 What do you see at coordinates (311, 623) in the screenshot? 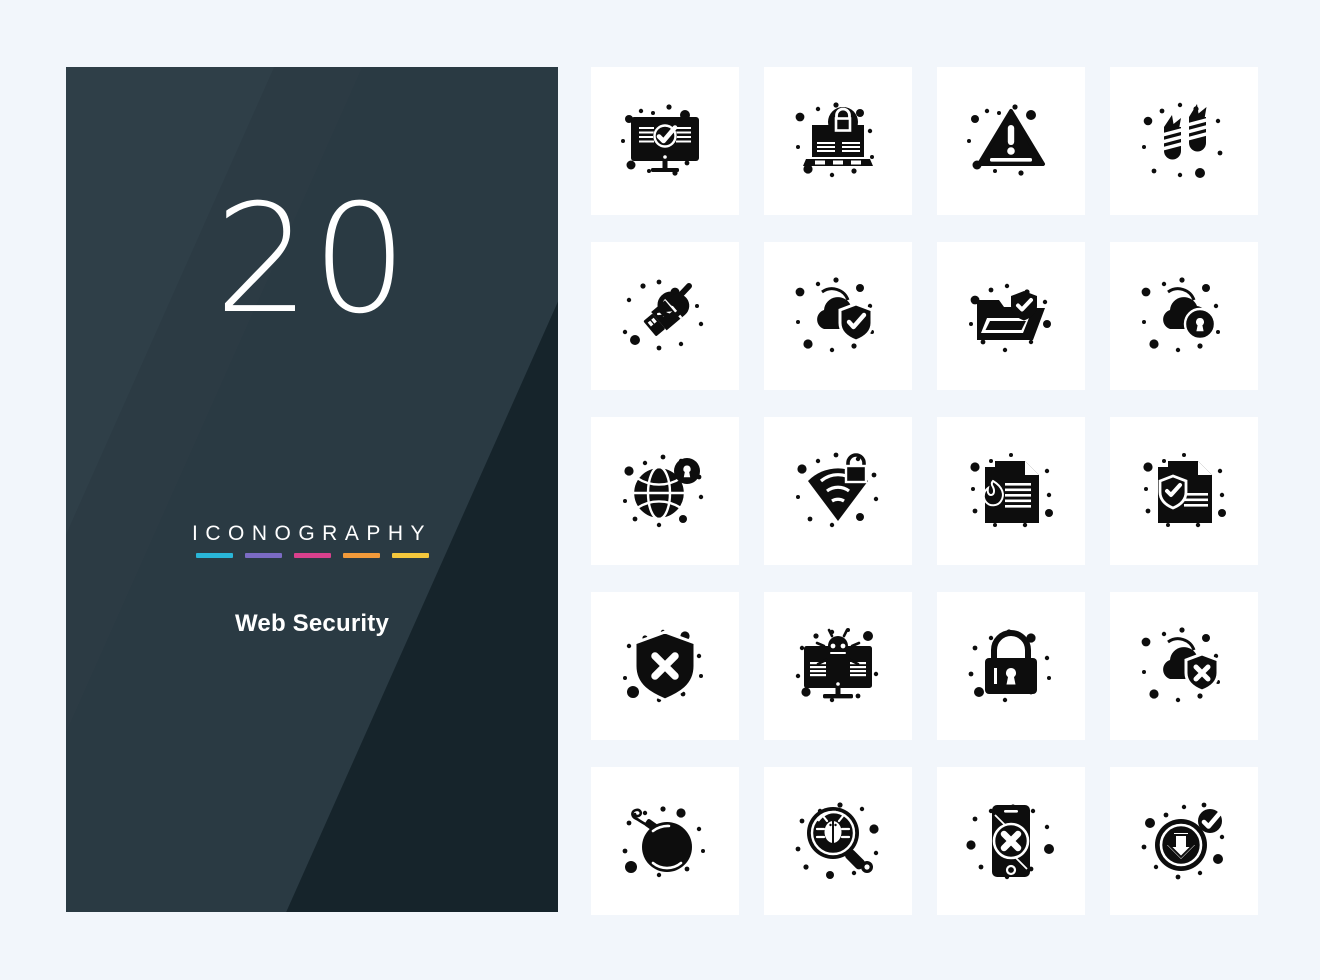
I see `cover-subtitle: Web Security` at bounding box center [311, 623].